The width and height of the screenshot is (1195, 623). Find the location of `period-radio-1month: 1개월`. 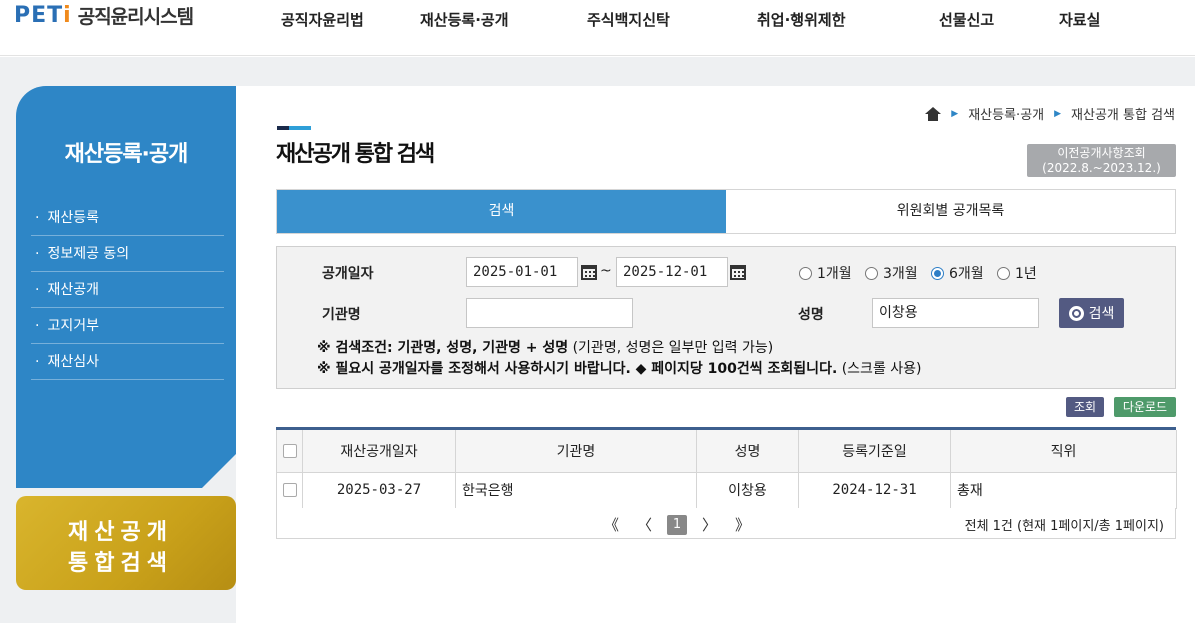

period-radio-1month: 1개월 is located at coordinates (825, 273).